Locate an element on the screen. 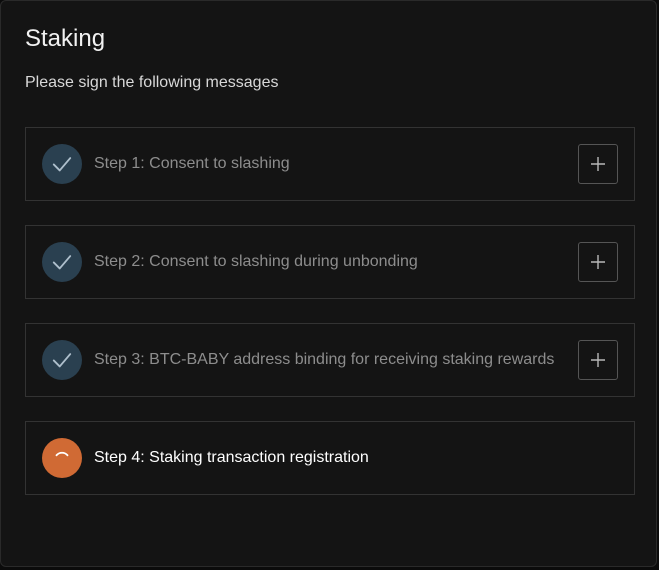 The height and width of the screenshot is (570, 659). dialog-subtitle: Please sign the following messages is located at coordinates (152, 82).